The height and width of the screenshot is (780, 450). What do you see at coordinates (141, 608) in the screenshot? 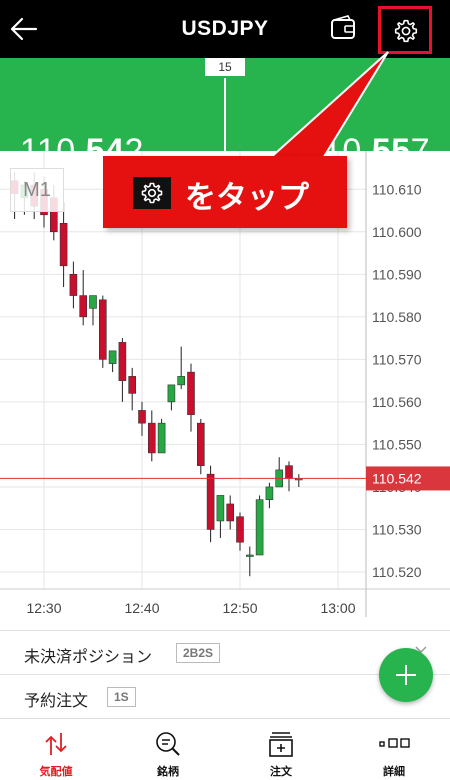
I see `x-tick-label: 12:40` at bounding box center [141, 608].